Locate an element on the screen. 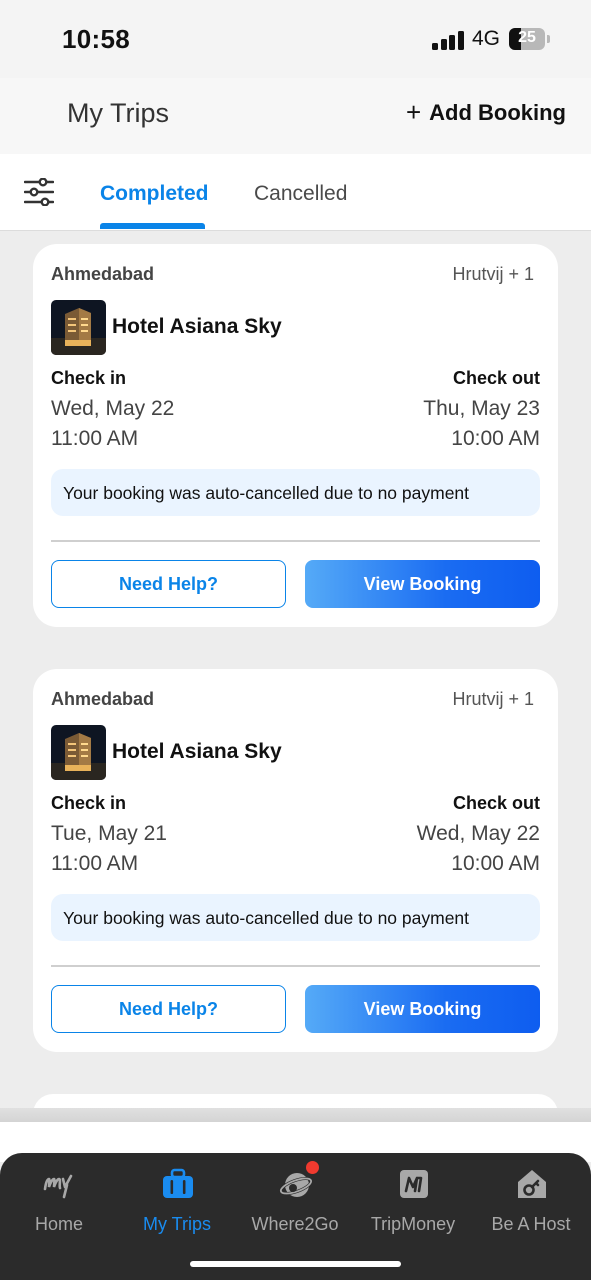 This screenshot has height=1280, width=591. trip-tabs: Completed Cancelled is located at coordinates (295, 192).